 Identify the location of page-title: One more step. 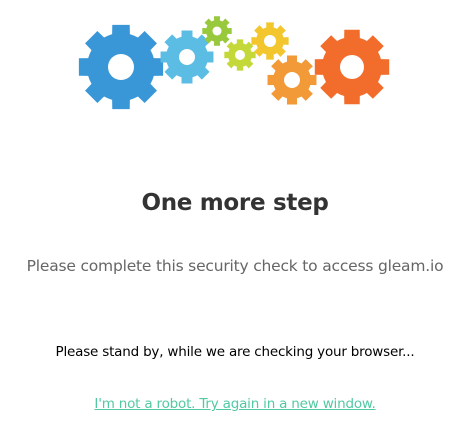
(235, 203).